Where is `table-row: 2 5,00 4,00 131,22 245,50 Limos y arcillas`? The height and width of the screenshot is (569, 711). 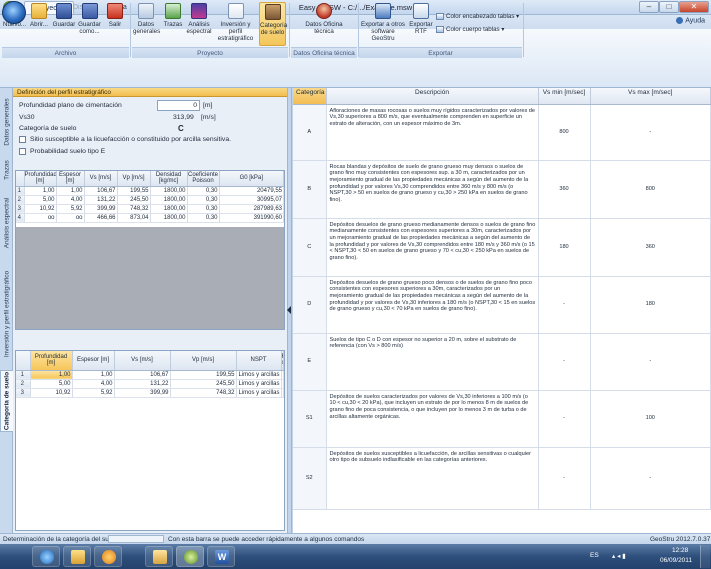 table-row: 2 5,00 4,00 131,22 245,50 Limos y arcillas is located at coordinates (150, 384).